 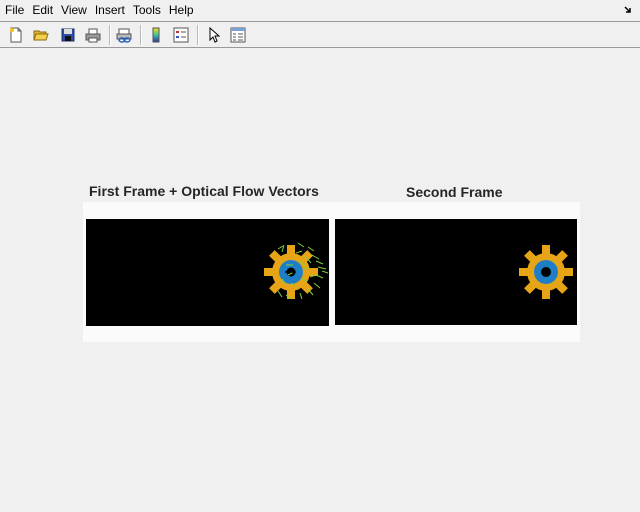 I want to click on property-inspector-button, so click(x=238, y=35).